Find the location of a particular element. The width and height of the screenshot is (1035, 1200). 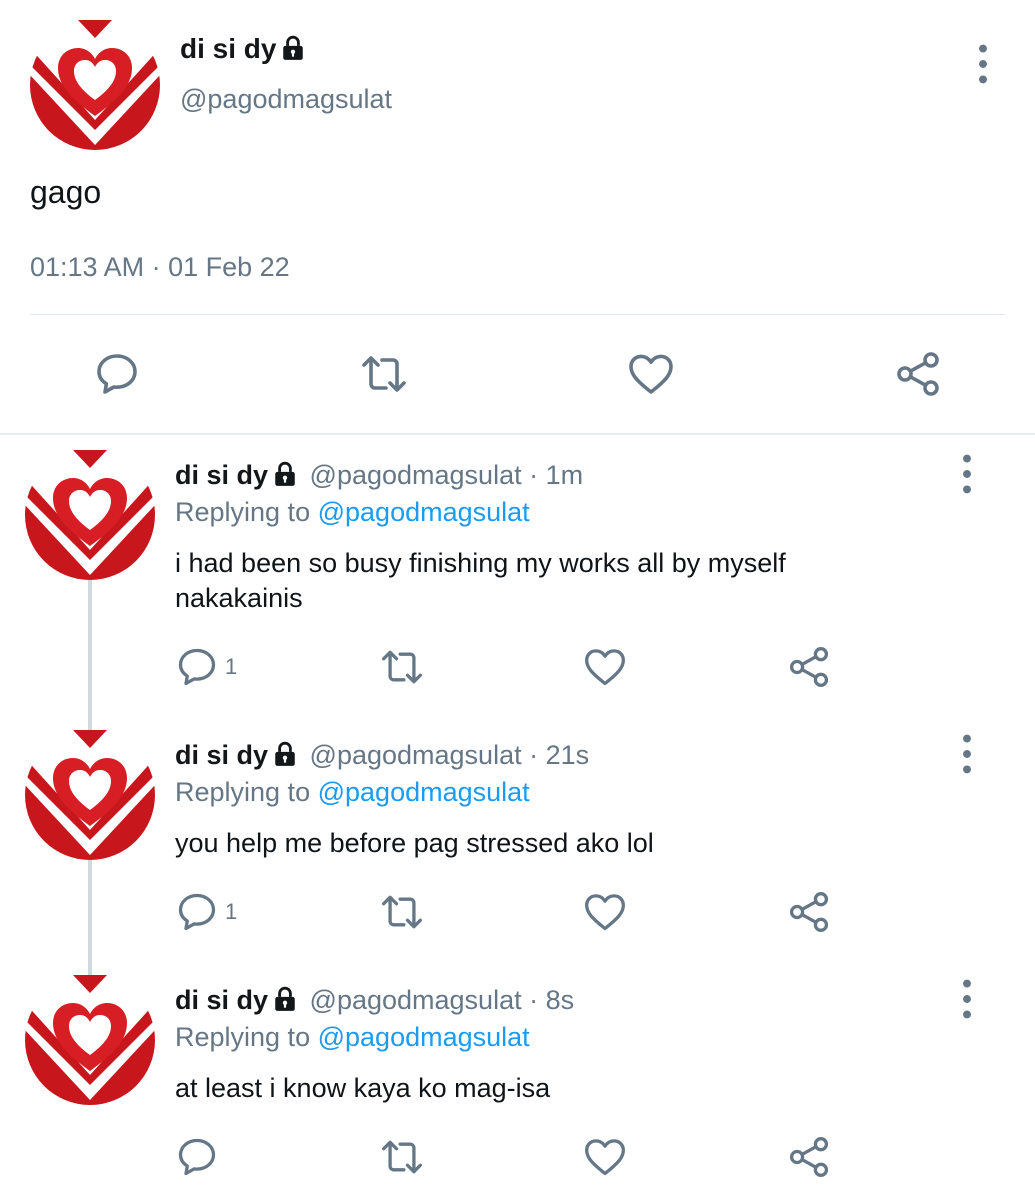

handle-time: @pagodmagsulat · 1m is located at coordinates (447, 475).